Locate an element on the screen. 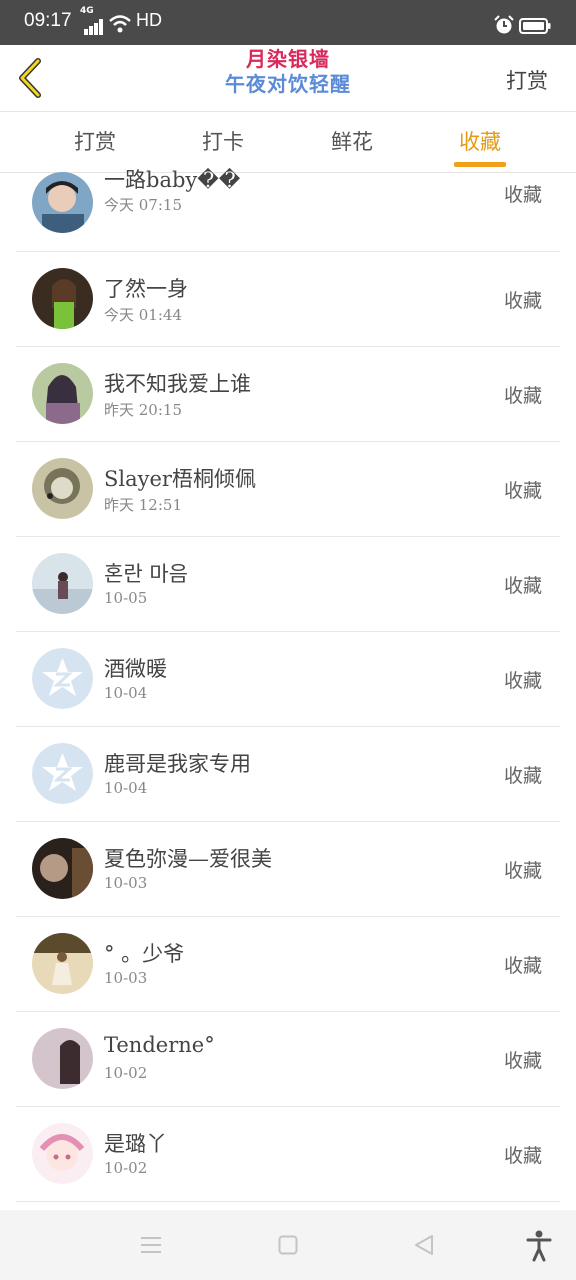 The width and height of the screenshot is (576, 1280). brand-bottom-text: 午夜对饮轻醒 is located at coordinates (288, 84).